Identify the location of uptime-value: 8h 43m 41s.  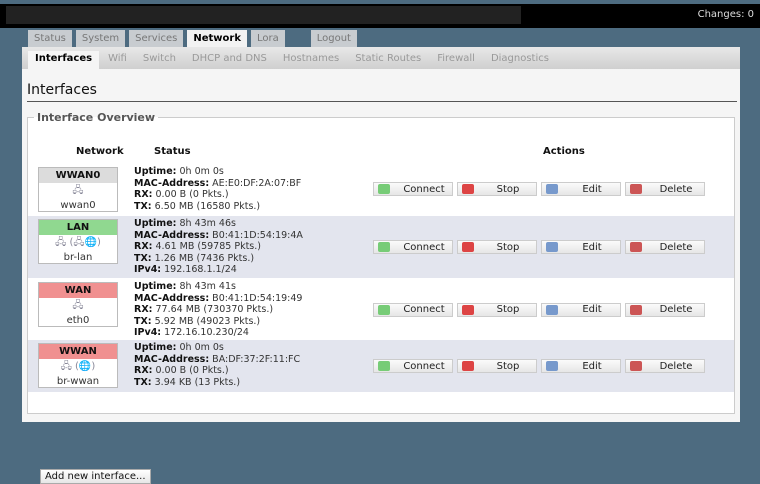
(207, 286).